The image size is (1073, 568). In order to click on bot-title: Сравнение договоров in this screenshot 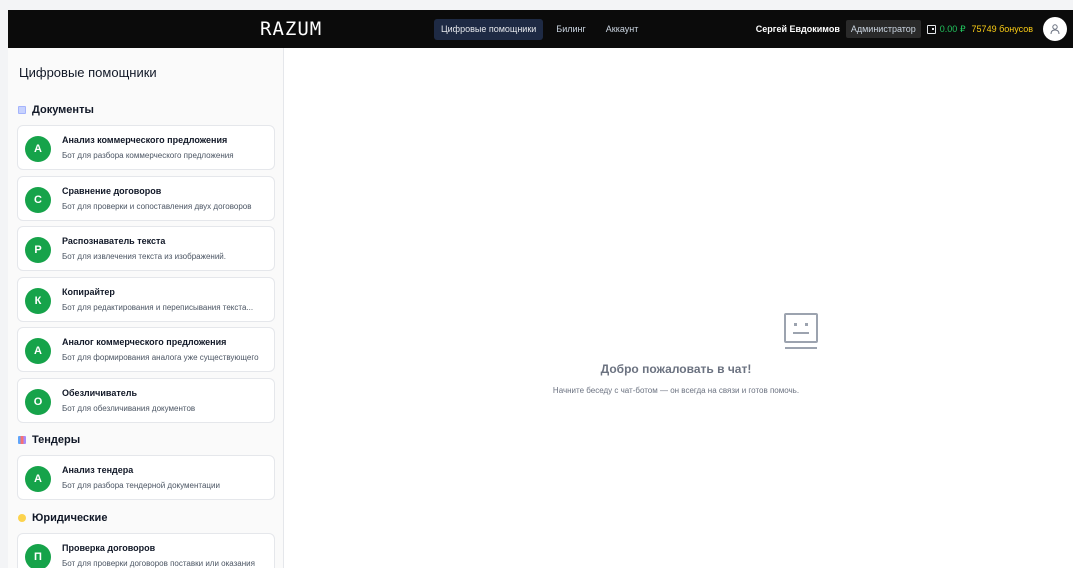, I will do `click(112, 191)`.